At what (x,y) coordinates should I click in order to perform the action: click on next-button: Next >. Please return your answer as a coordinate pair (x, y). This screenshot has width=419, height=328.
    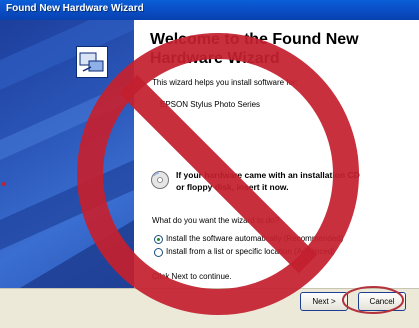
    Looking at the image, I should click on (324, 301).